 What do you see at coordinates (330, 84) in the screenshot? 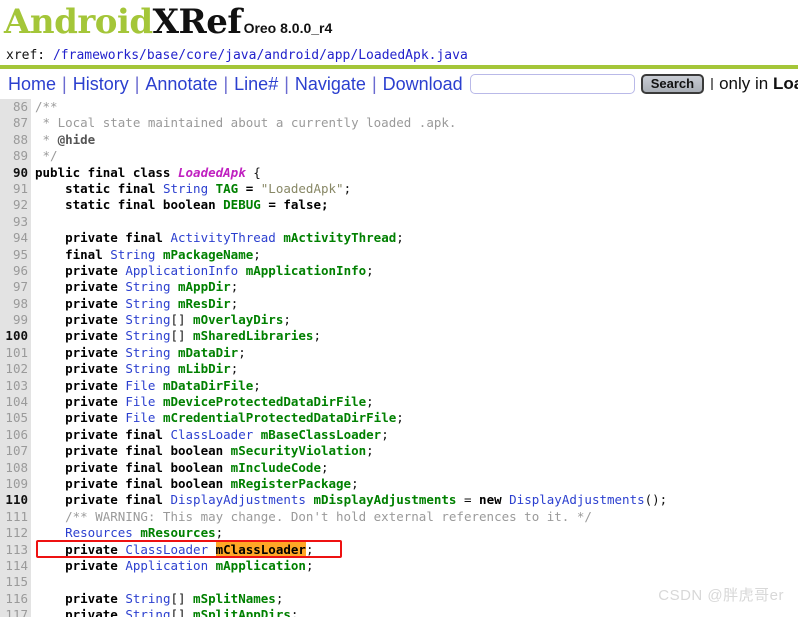
I see `nav-link-navigate: Navigate` at bounding box center [330, 84].